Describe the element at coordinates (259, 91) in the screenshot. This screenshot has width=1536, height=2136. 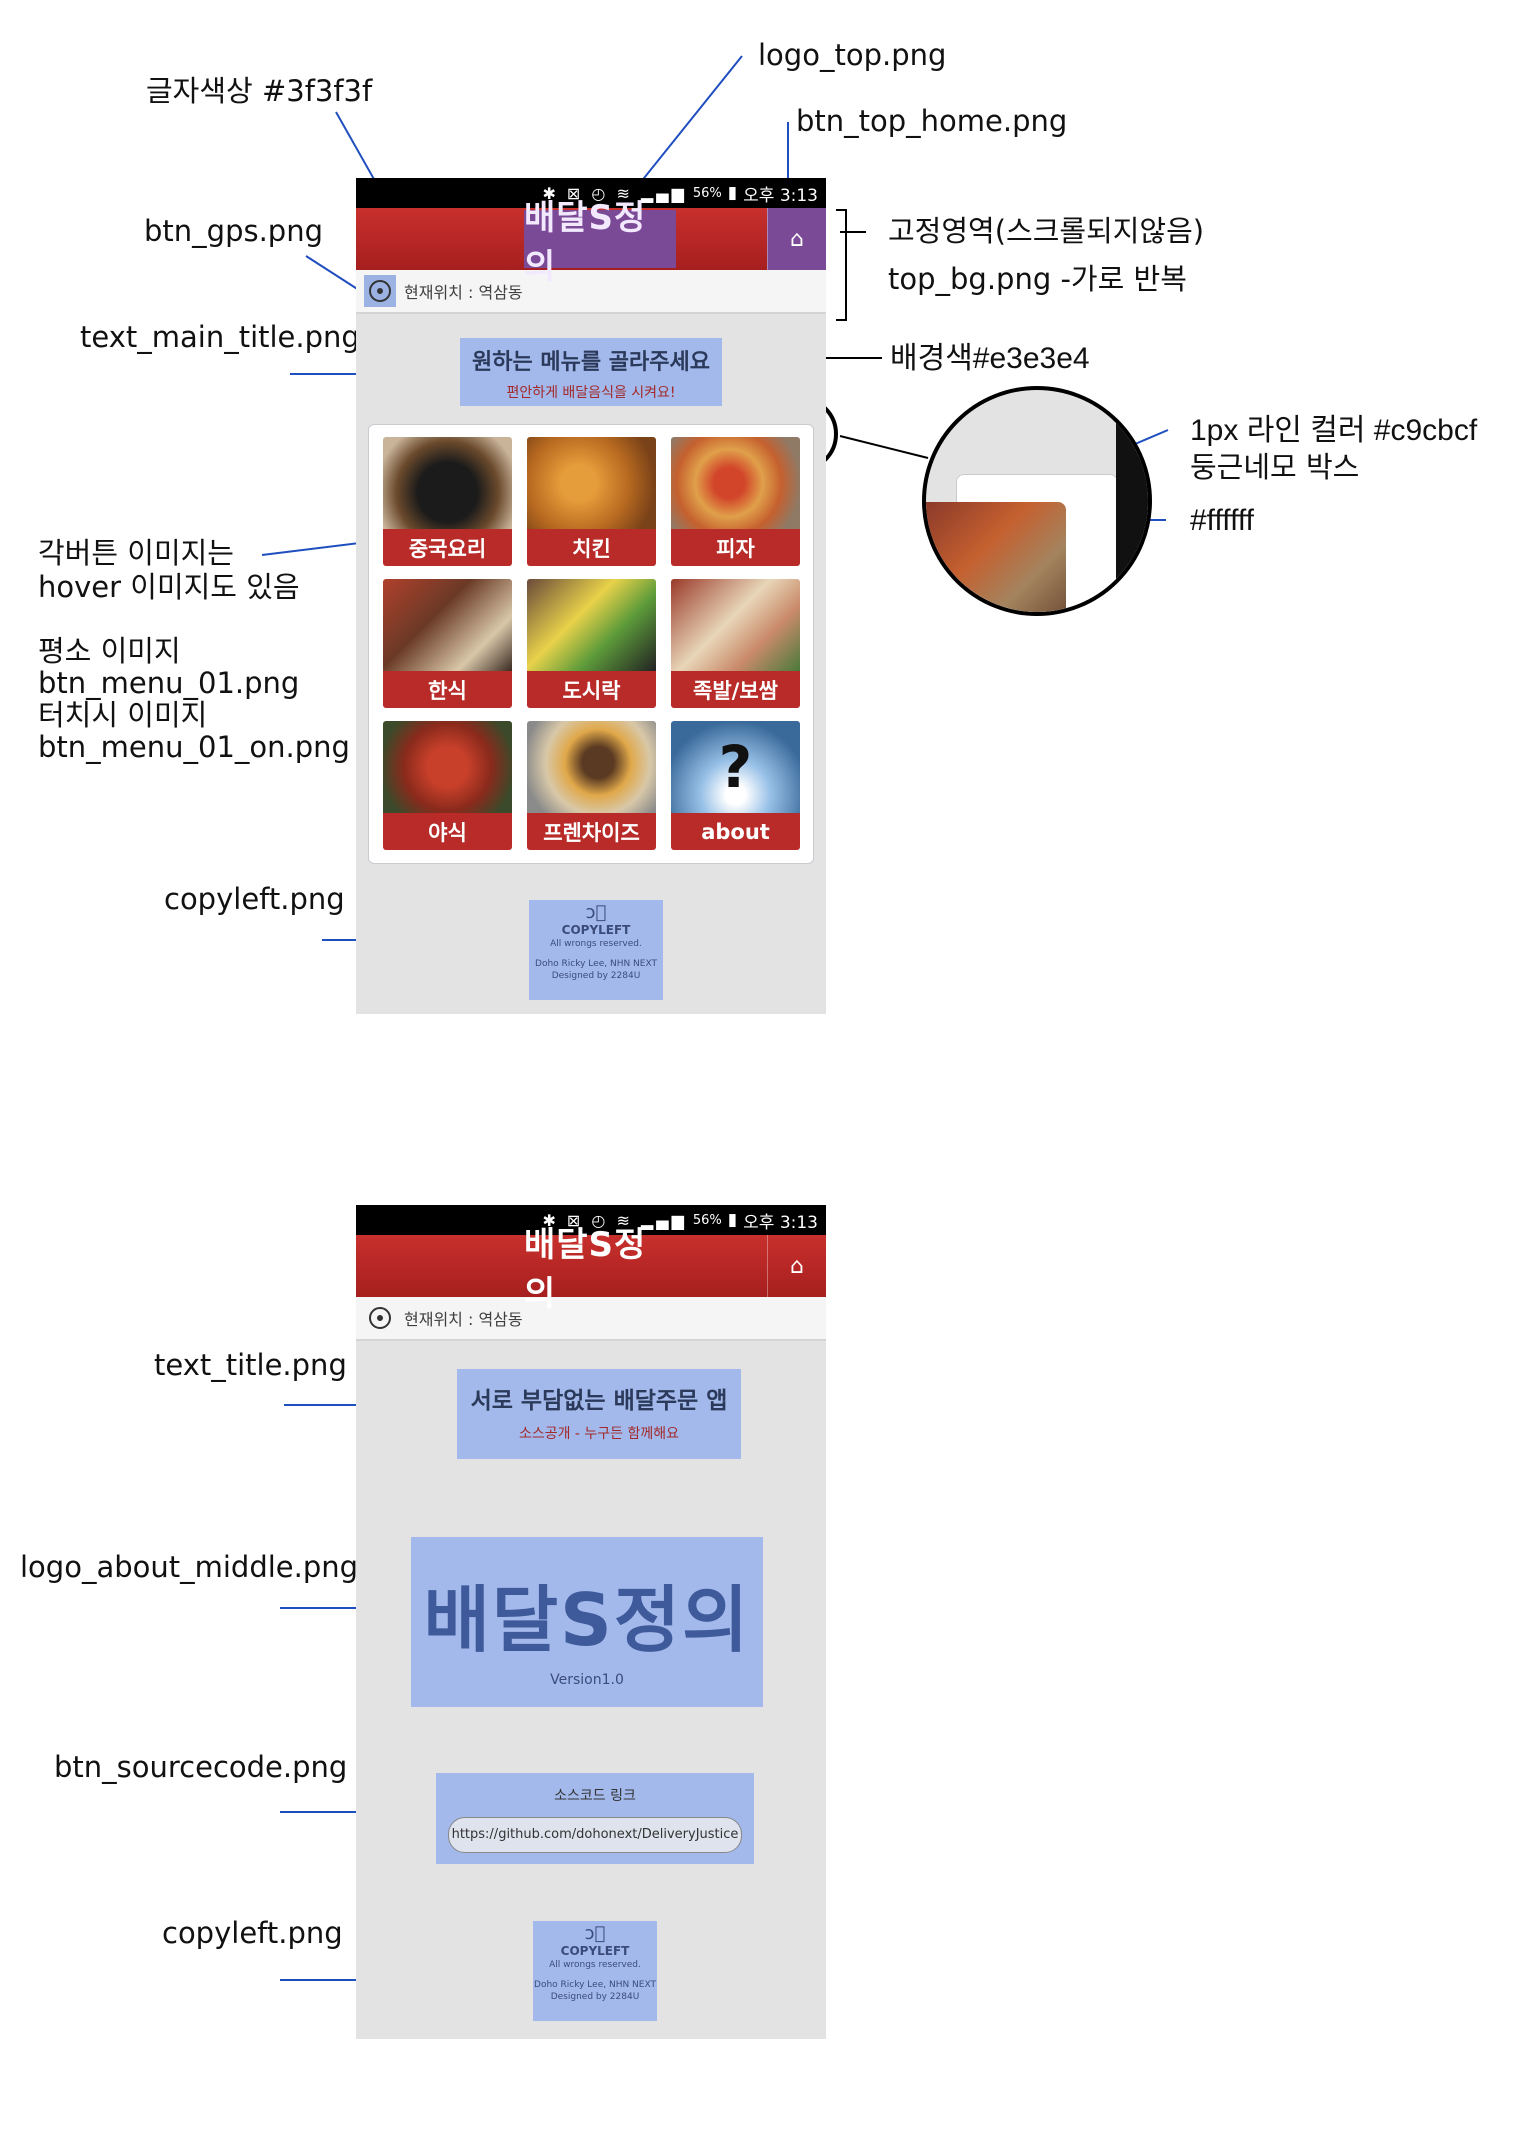
I see `annotation-text-color: 글자색상 #3f3f3f` at that location.